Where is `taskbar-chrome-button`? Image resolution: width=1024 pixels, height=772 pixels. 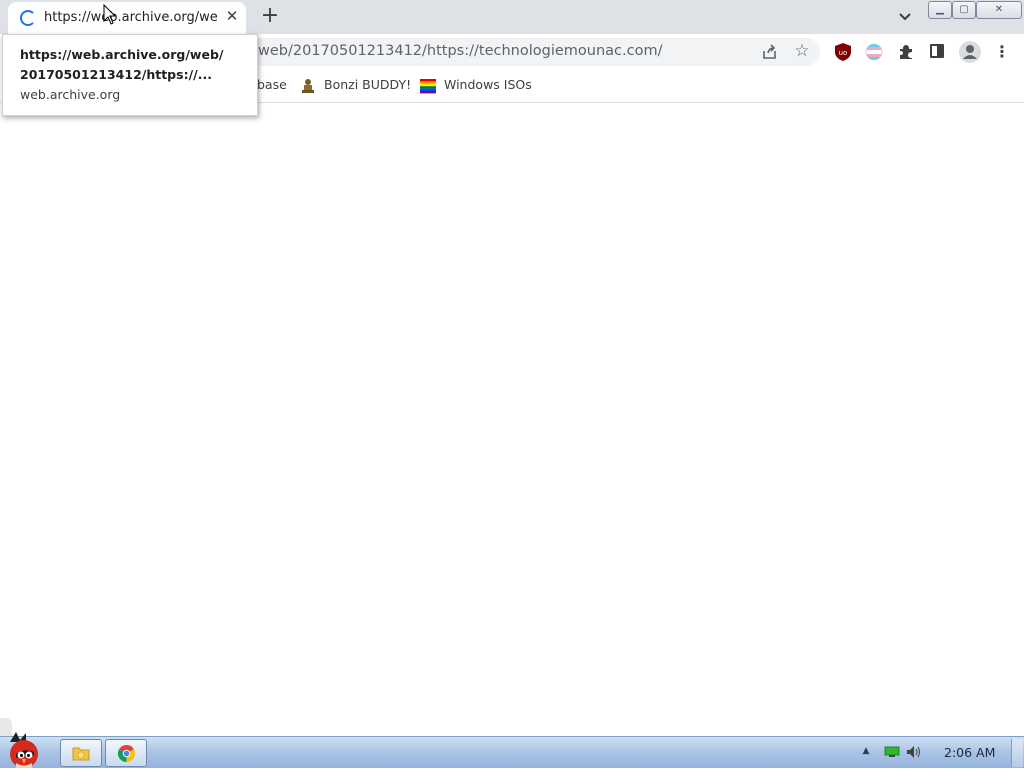 taskbar-chrome-button is located at coordinates (126, 753).